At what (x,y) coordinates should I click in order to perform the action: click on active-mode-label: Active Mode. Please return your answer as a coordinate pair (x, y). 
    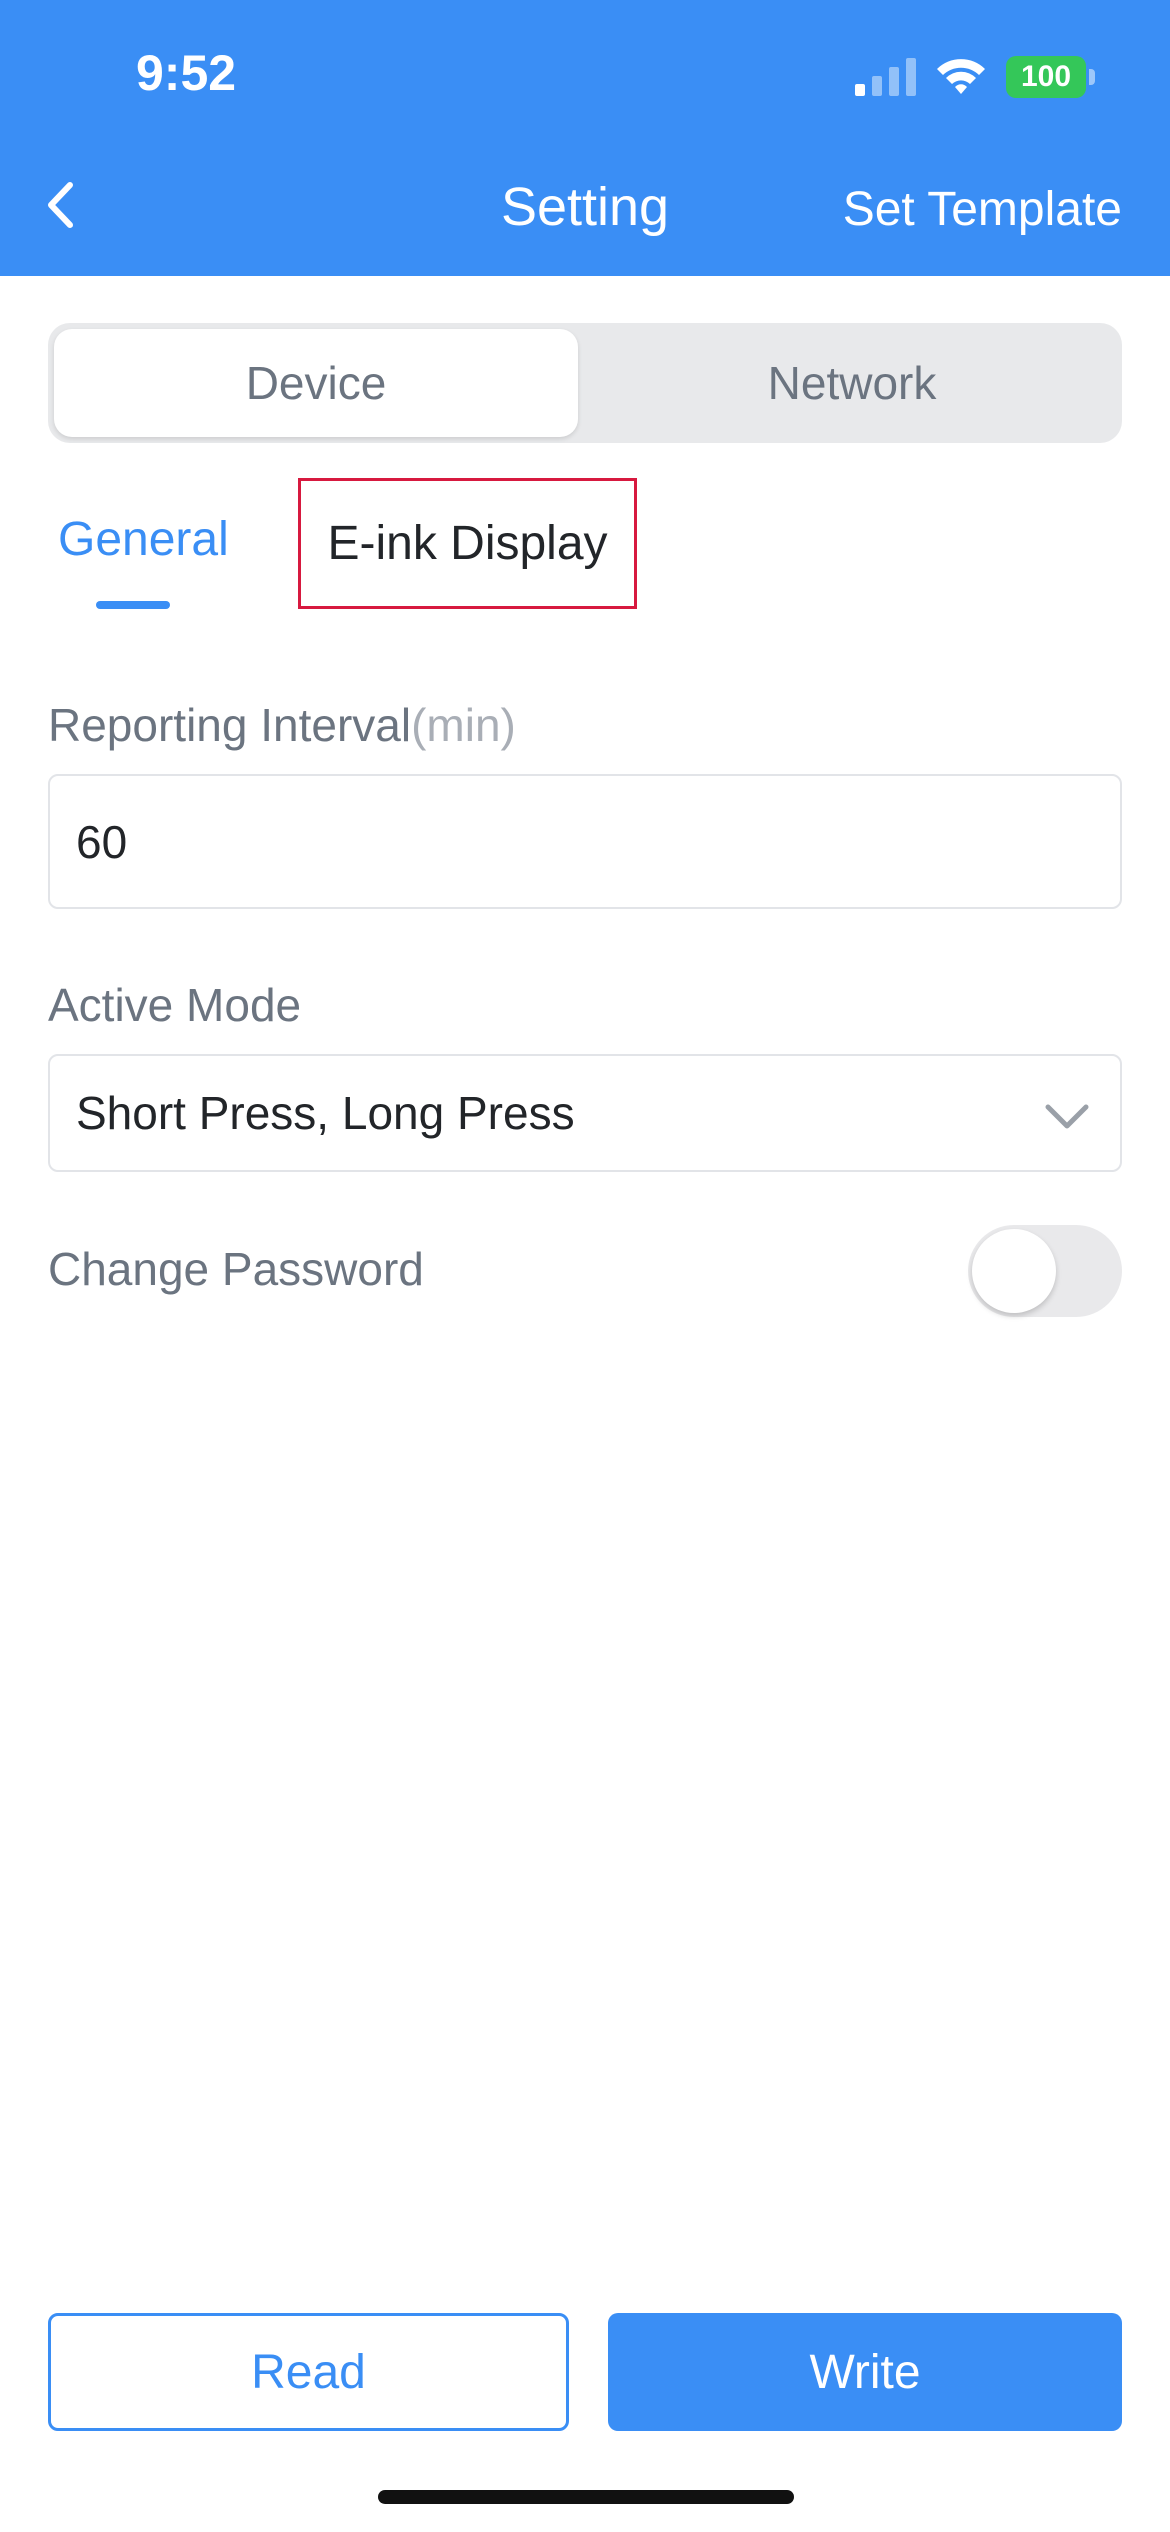
    Looking at the image, I should click on (175, 1005).